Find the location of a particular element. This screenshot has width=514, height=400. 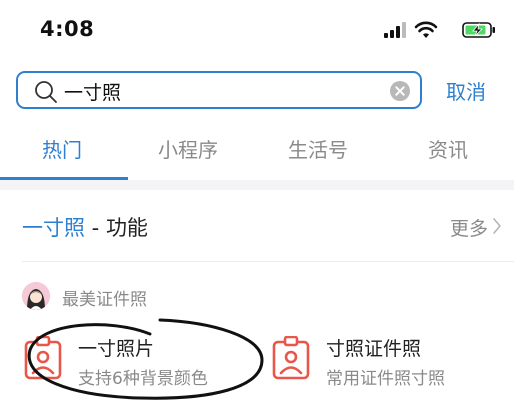

result-title: 寸照证件照 is located at coordinates (374, 349).